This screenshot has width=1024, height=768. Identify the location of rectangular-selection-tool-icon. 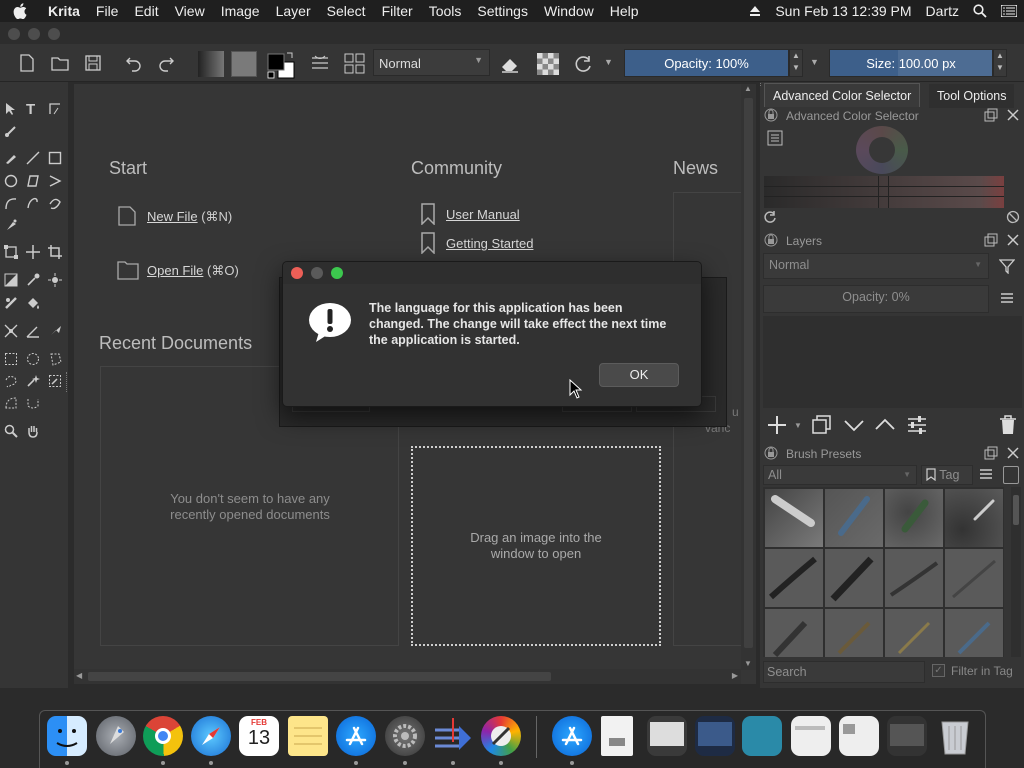
(12, 360).